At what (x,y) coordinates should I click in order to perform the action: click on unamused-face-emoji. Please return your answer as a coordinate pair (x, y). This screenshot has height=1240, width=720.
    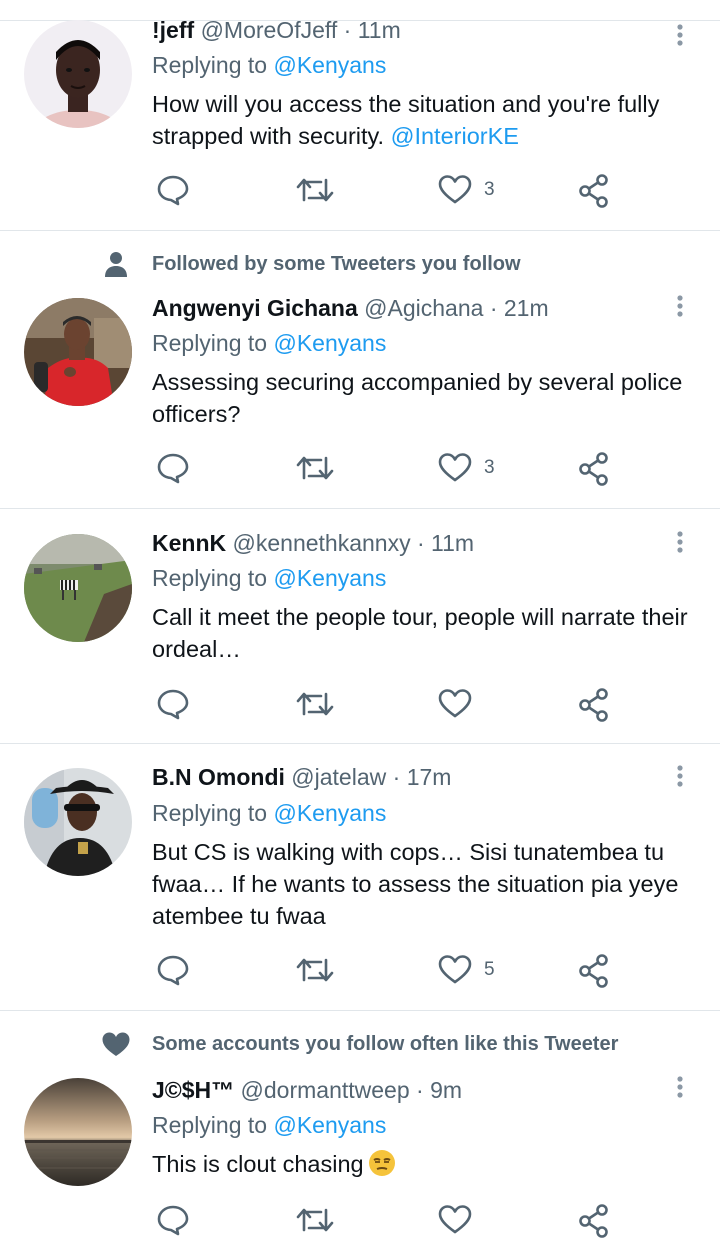
    Looking at the image, I should click on (381, 1163).